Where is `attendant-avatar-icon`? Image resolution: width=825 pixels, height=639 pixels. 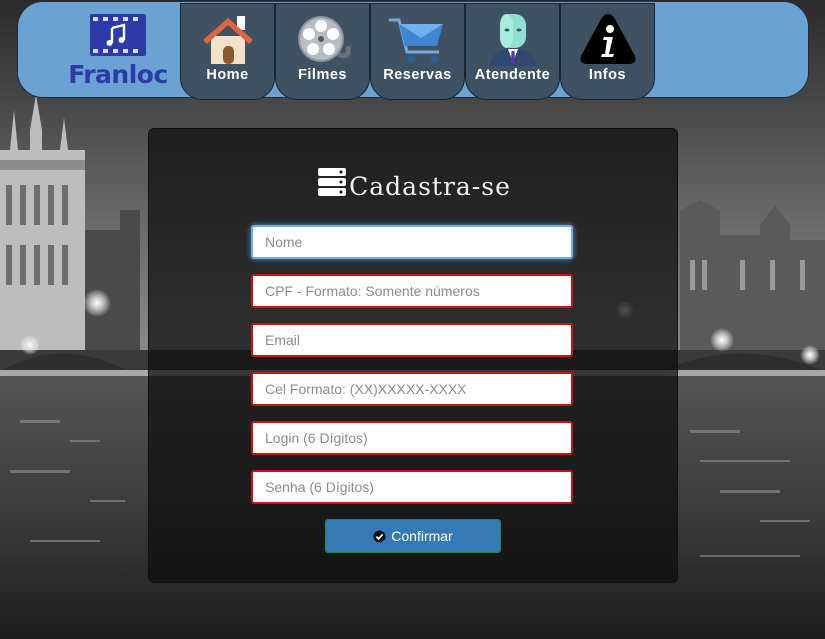 attendant-avatar-icon is located at coordinates (513, 40).